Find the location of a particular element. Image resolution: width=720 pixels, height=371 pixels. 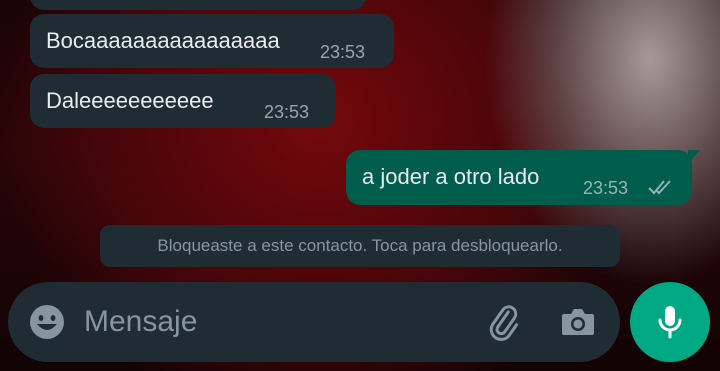

emoji-icon is located at coordinates (47, 322).